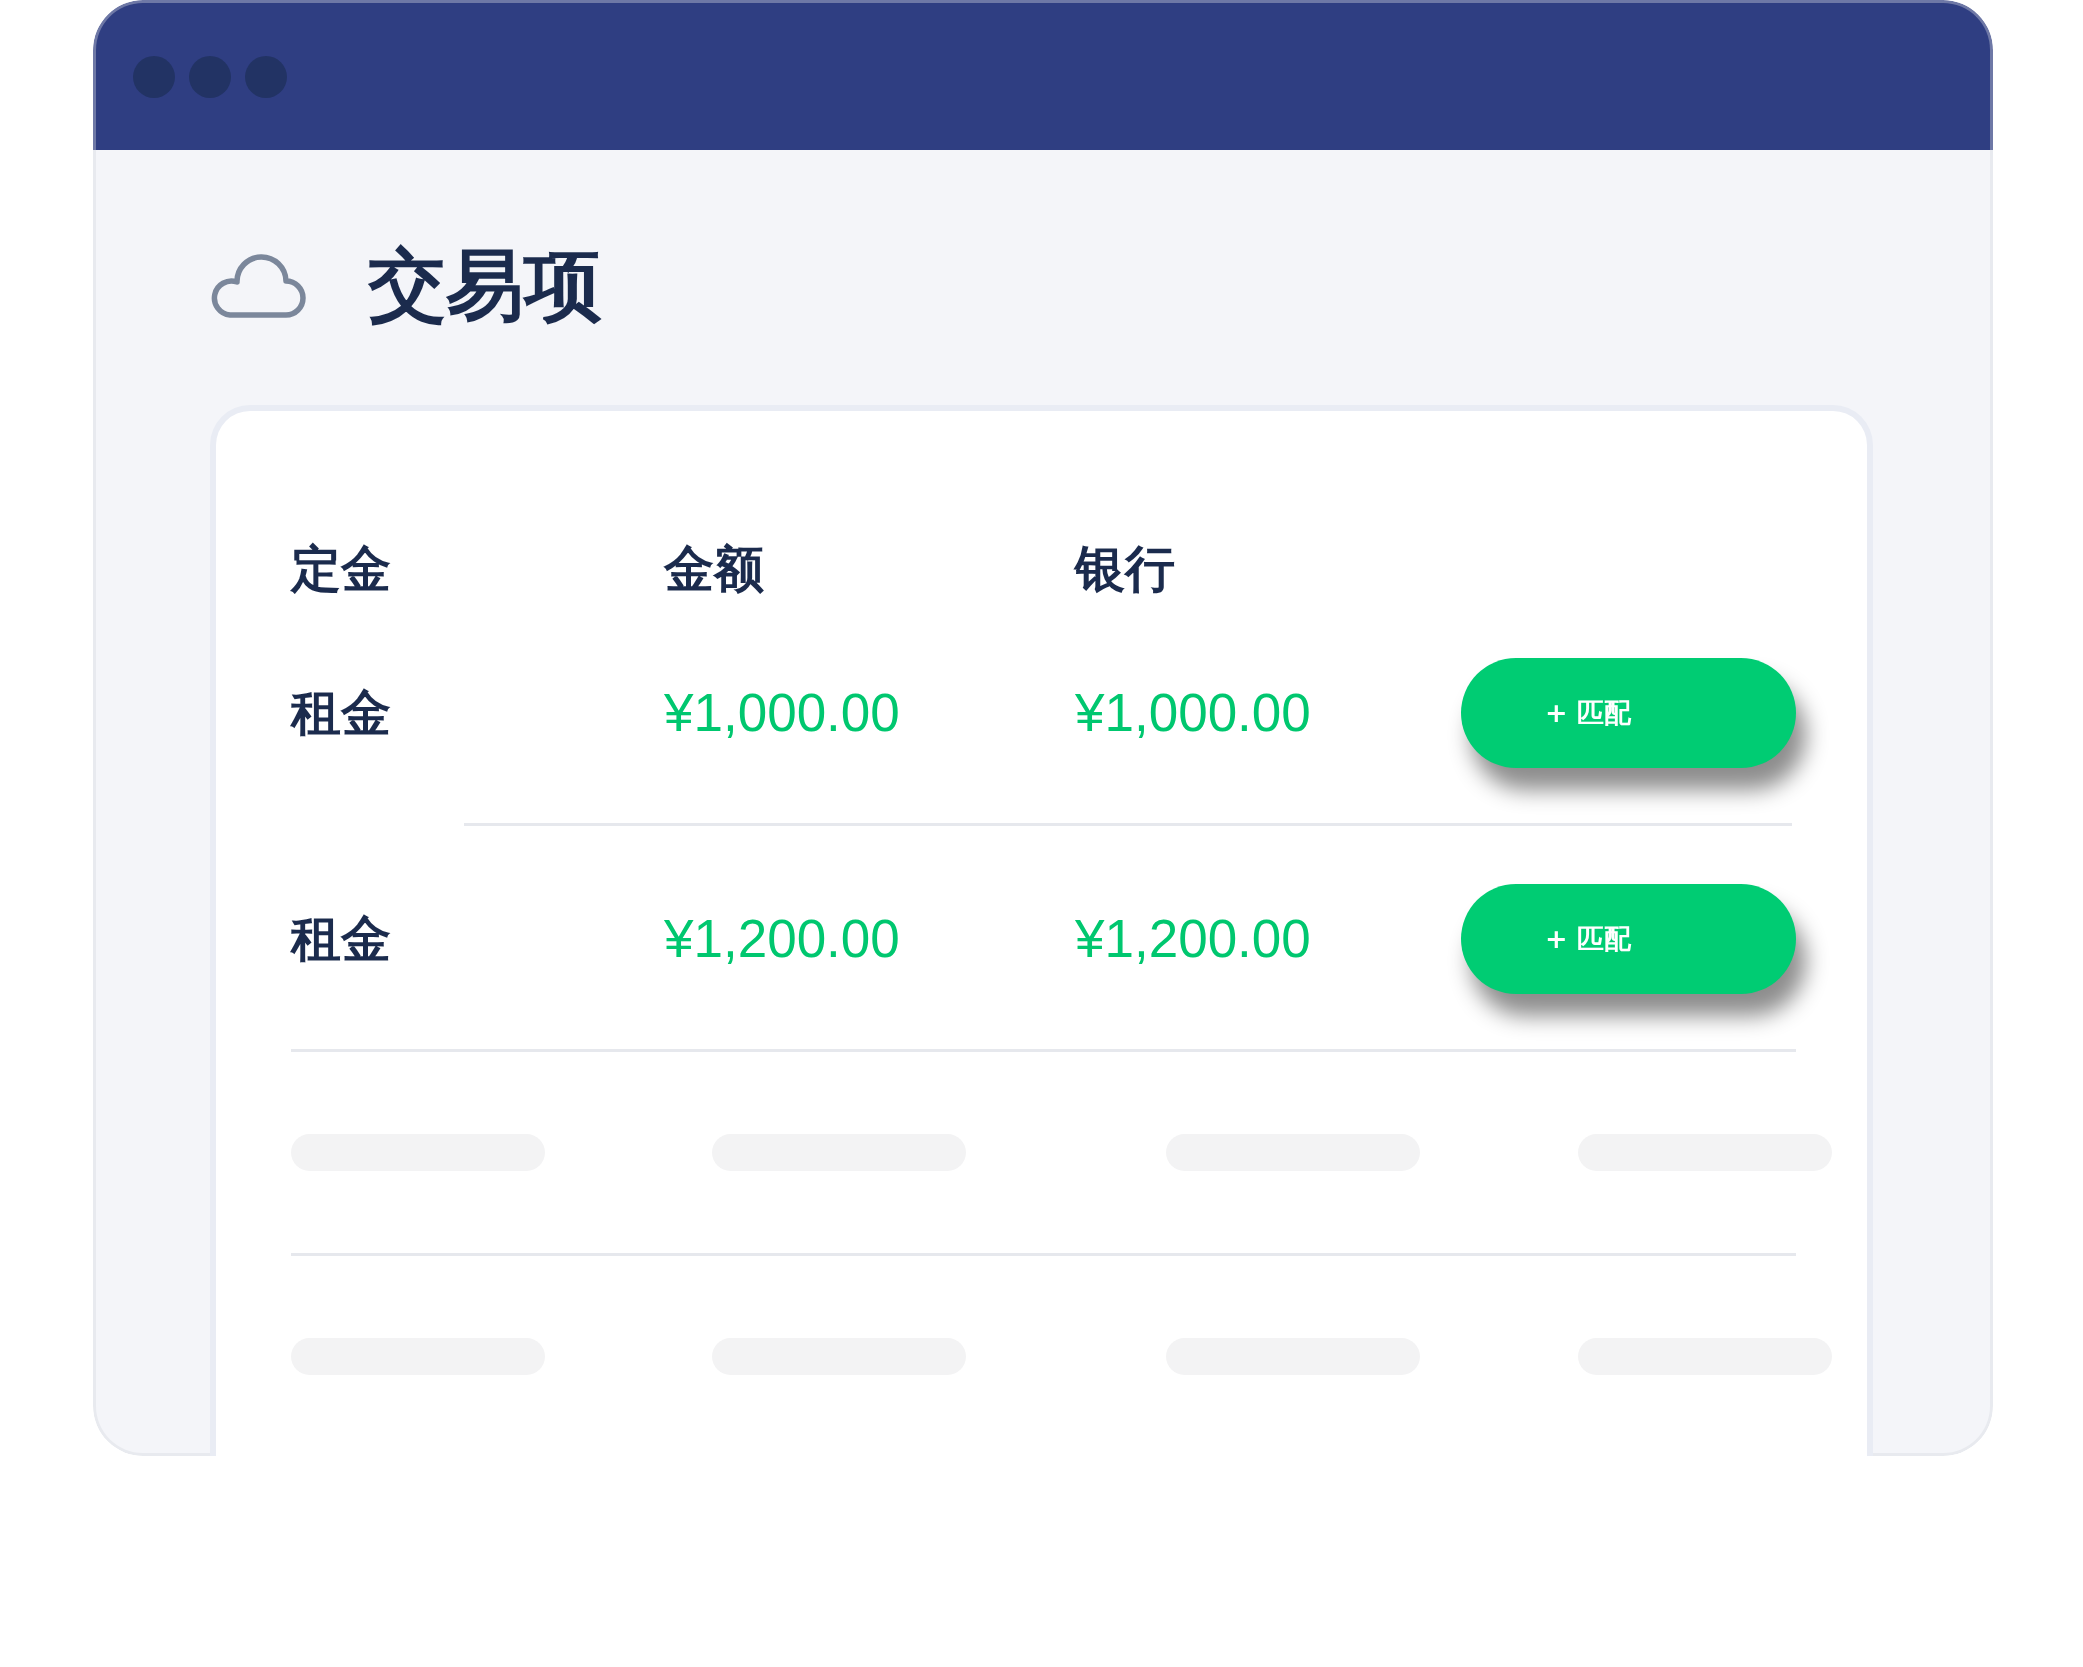 The width and height of the screenshot is (2083, 1667). Describe the element at coordinates (258, 285) in the screenshot. I see `cloud-icon` at that location.